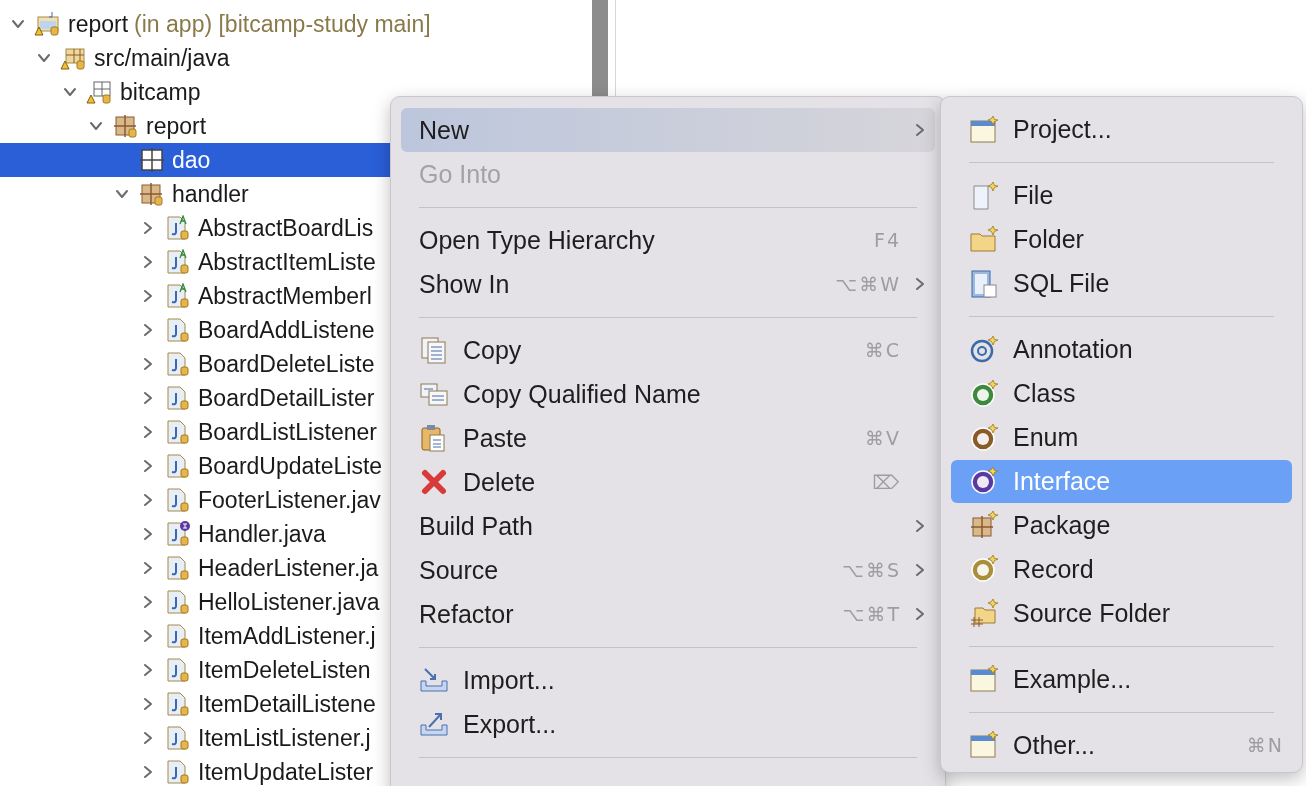  I want to click on menu-item: Source ⌥⌘S, so click(668, 570).